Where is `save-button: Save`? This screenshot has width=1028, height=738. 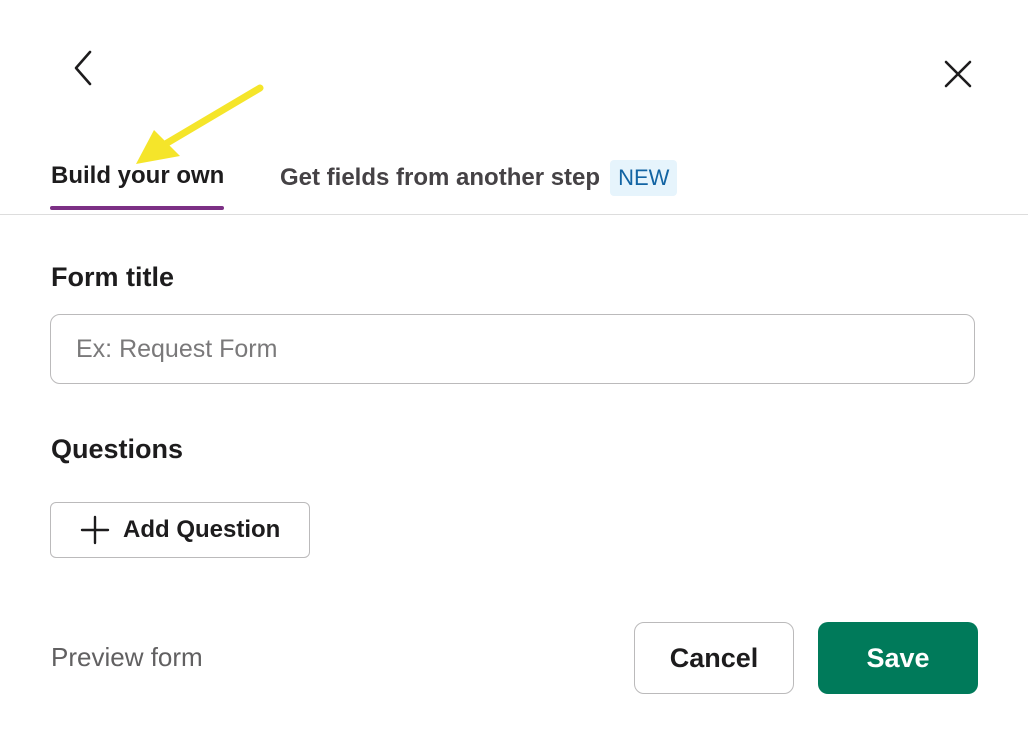 save-button: Save is located at coordinates (898, 658).